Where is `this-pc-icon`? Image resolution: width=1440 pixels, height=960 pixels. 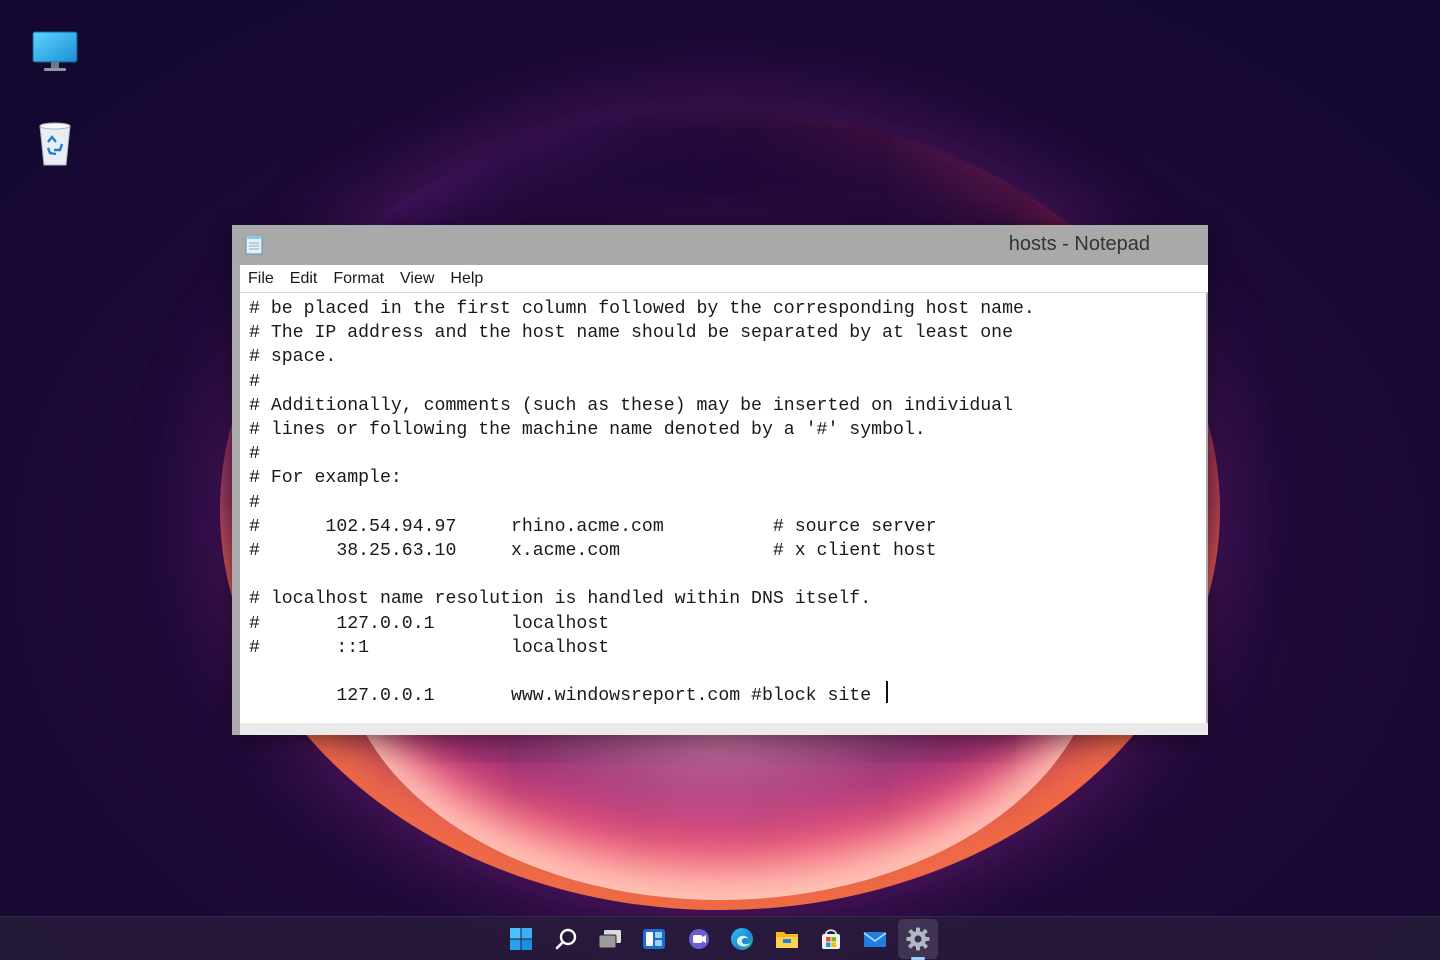 this-pc-icon is located at coordinates (55, 53).